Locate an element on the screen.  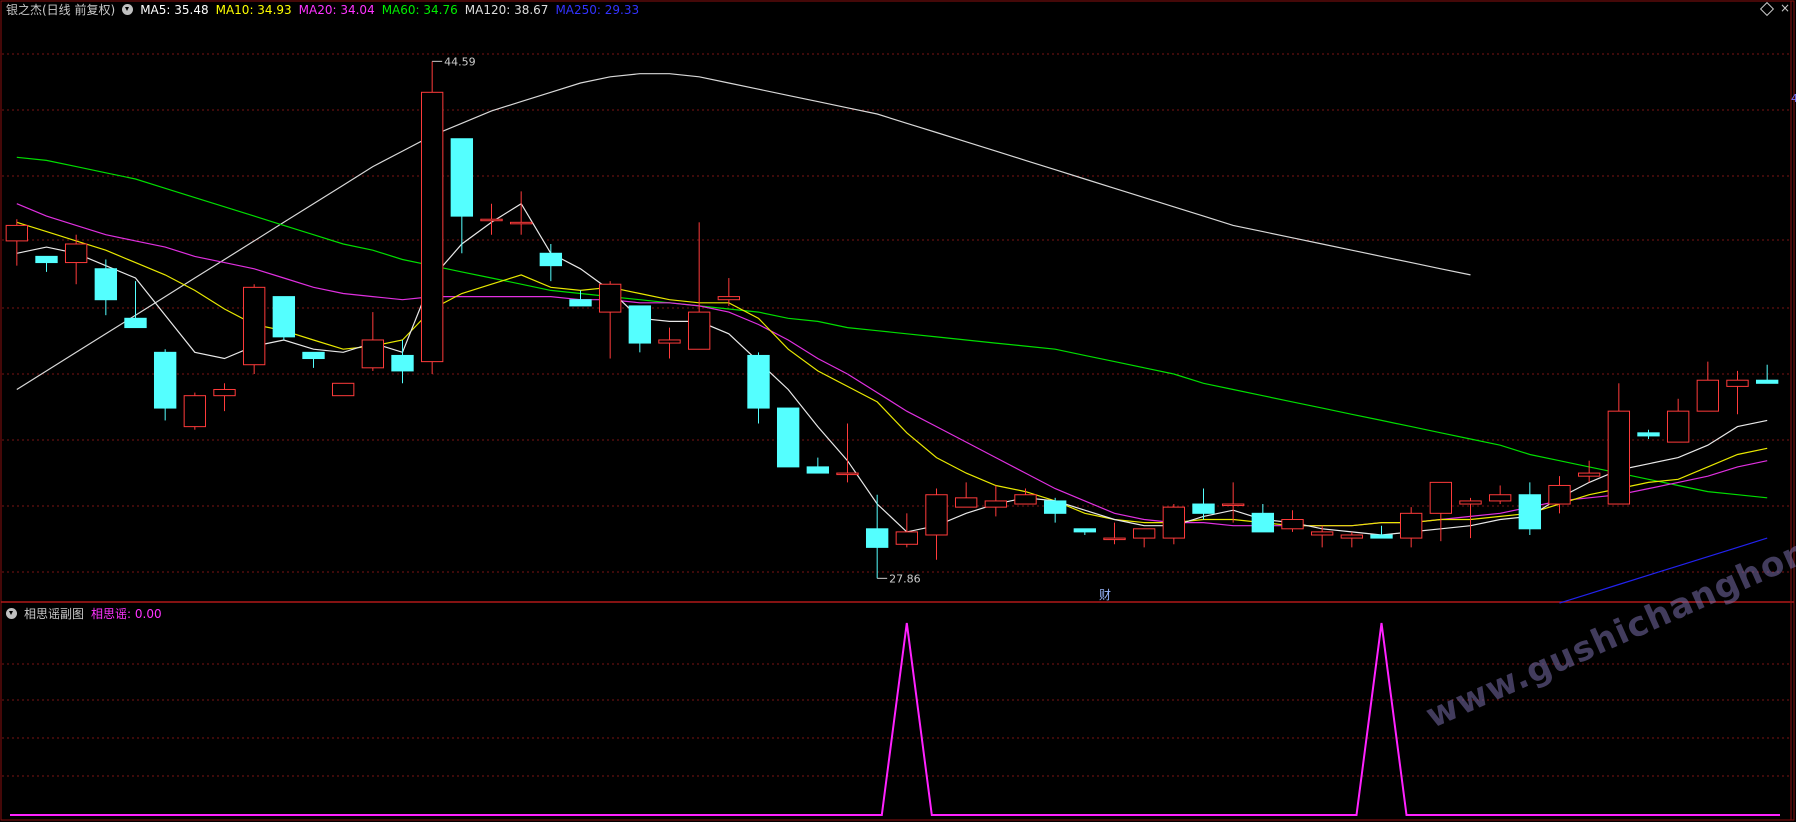
high-price-label: 44.59 is located at coordinates (460, 61).